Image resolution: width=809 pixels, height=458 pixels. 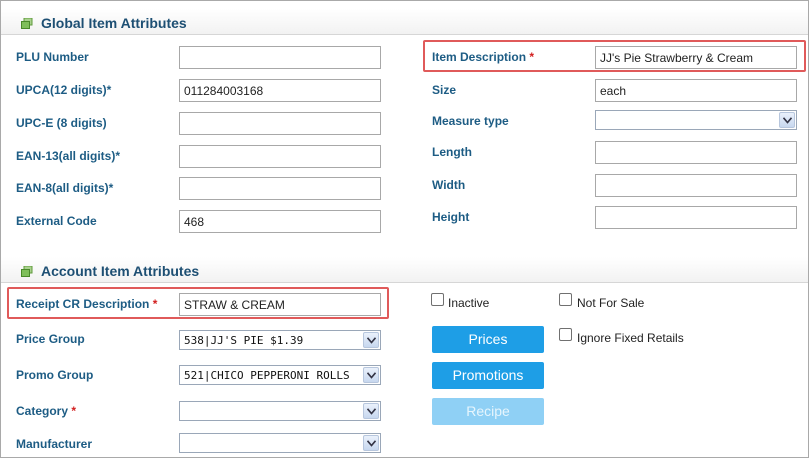 I want to click on manufacturer-select, so click(x=280, y=443).